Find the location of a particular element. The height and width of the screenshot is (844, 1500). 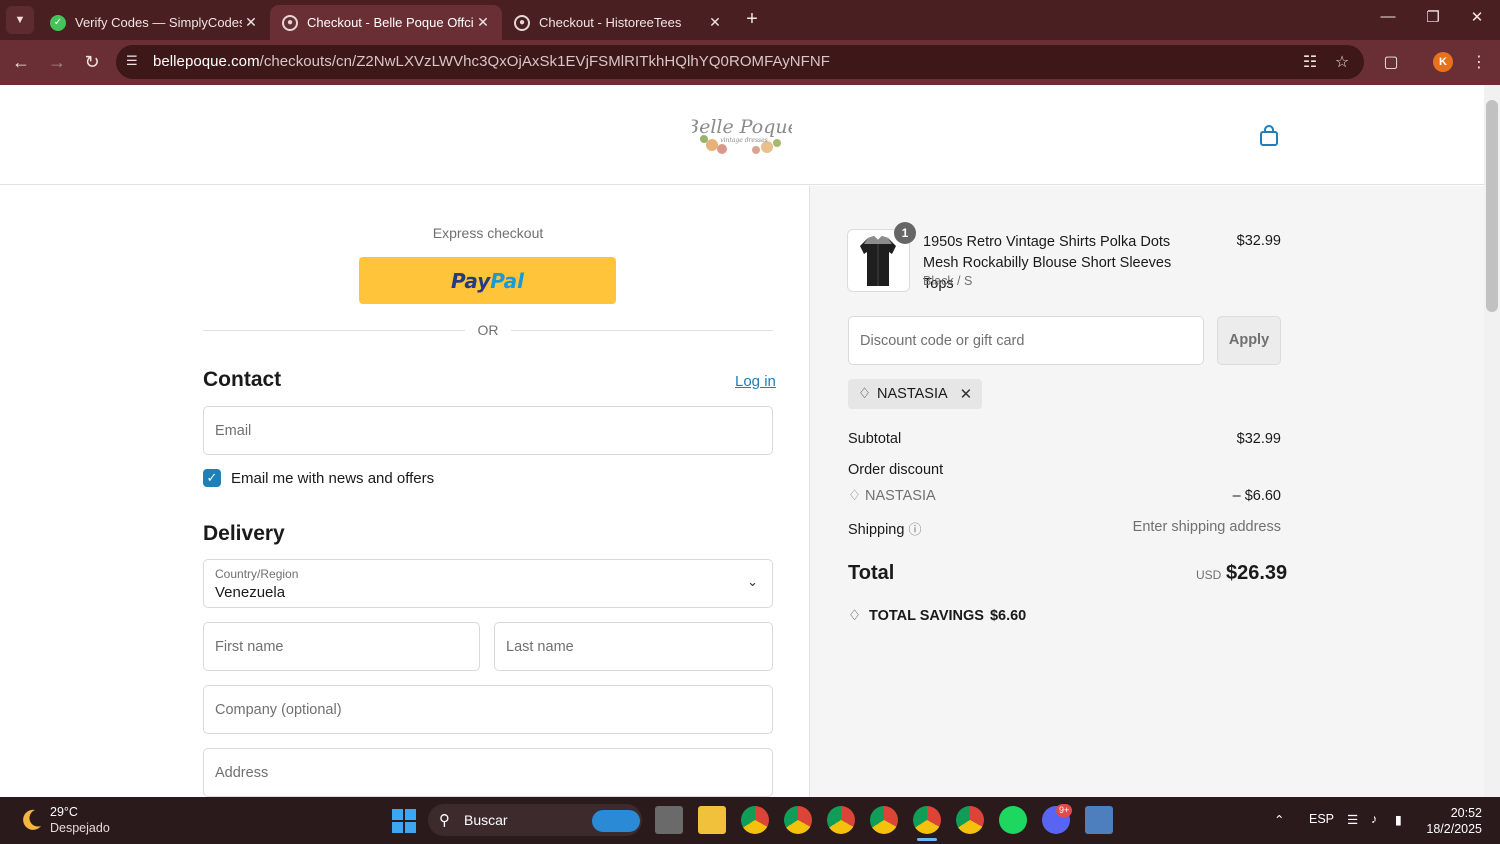

chrome-icon-active is located at coordinates (927, 820).